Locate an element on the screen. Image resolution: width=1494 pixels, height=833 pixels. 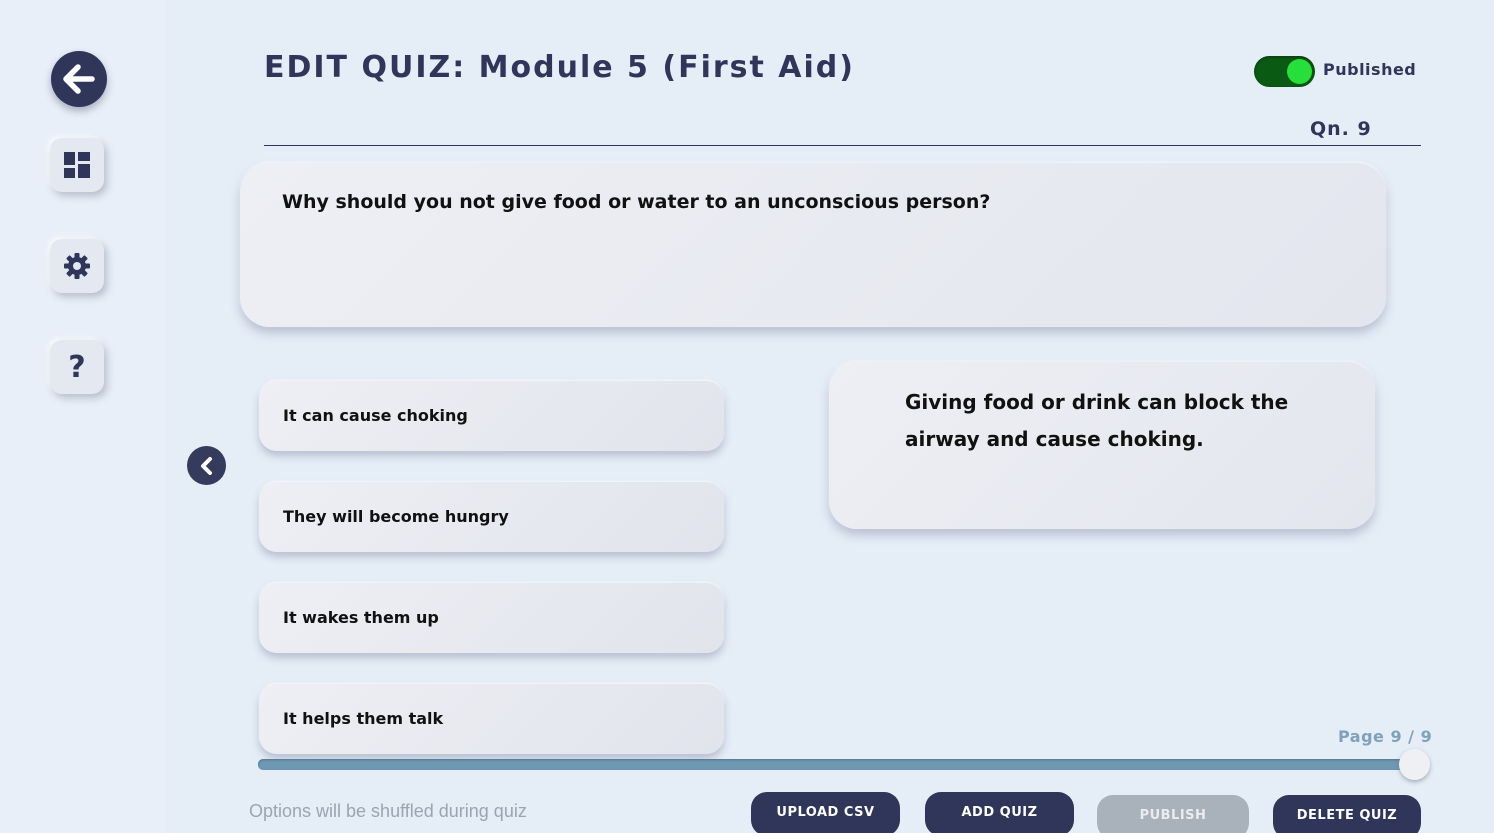
option-text: It helps them talk is located at coordinates (363, 718).